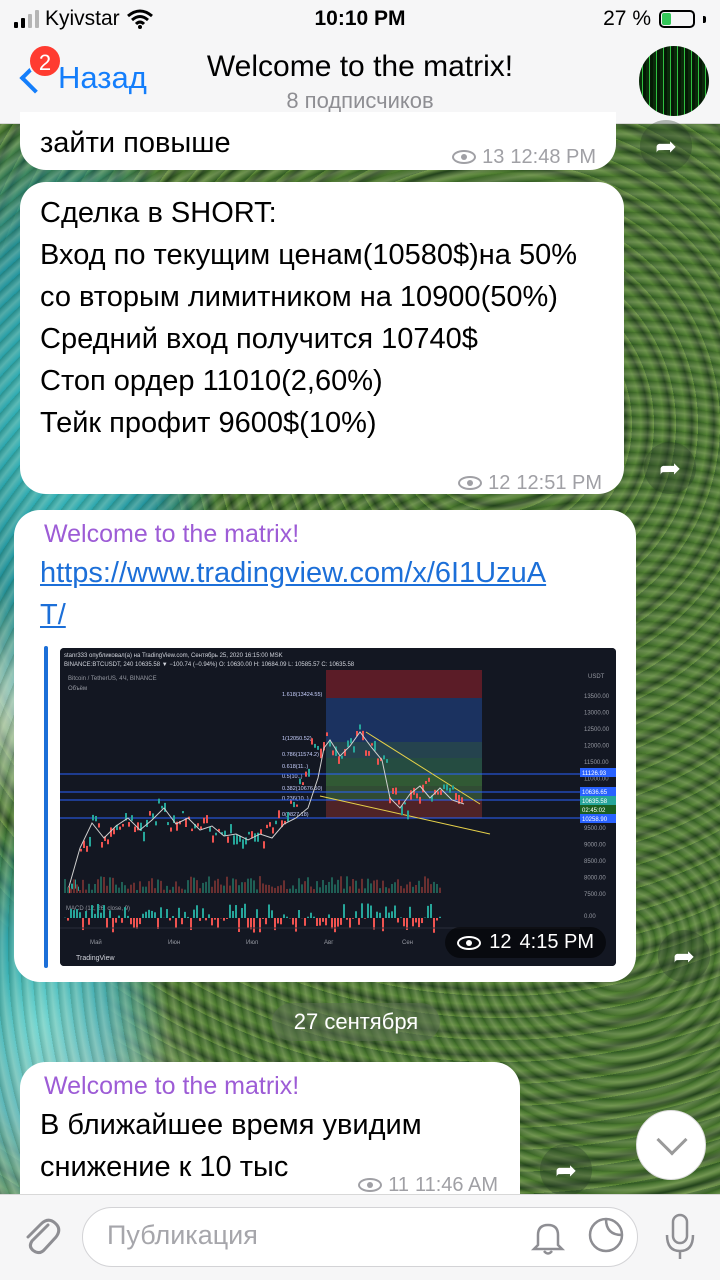  What do you see at coordinates (360, 67) in the screenshot?
I see `channel-title: Welcome to the matrix!` at bounding box center [360, 67].